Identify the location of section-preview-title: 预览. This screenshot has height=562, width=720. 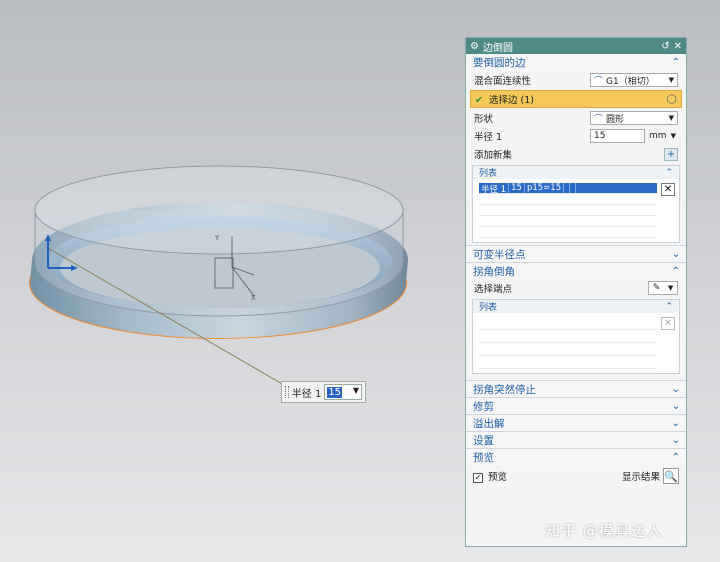
(483, 457).